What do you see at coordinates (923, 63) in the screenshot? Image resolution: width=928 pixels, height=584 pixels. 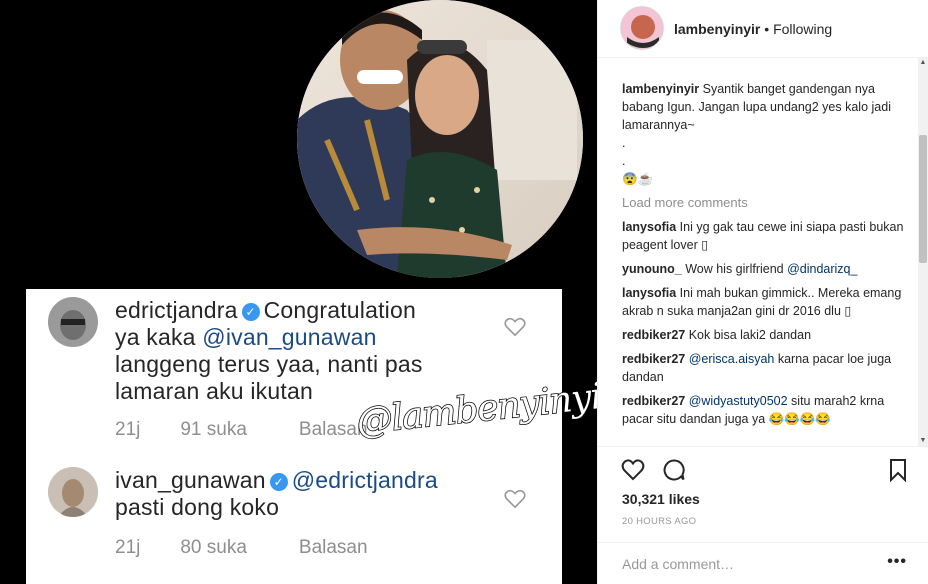 I see `scroll-up-arrow-icon: ▲` at bounding box center [923, 63].